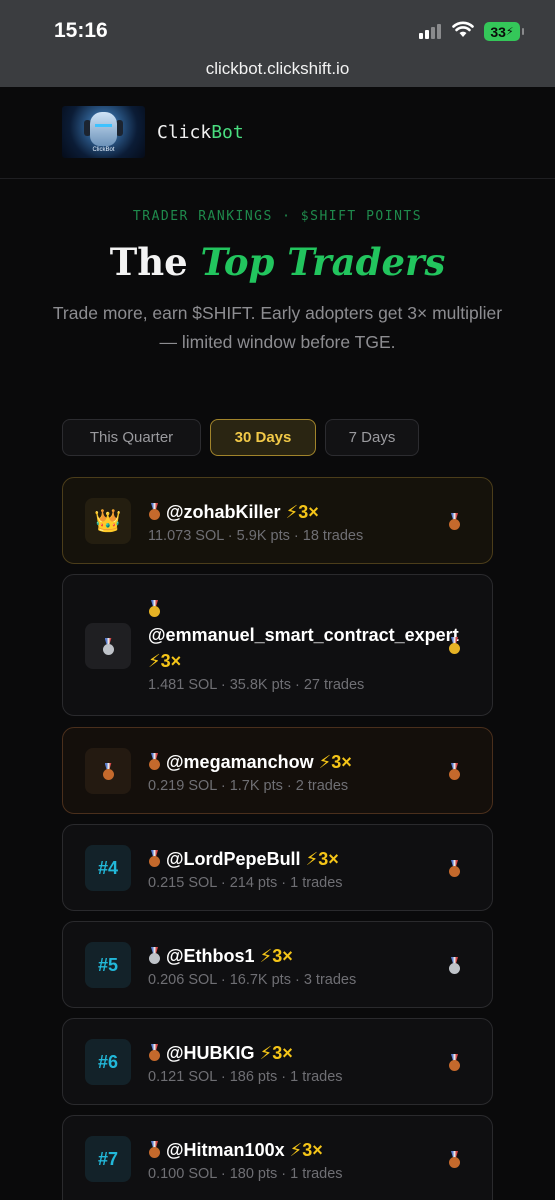 This screenshot has height=1200, width=555. I want to click on section-eyebrow: TRADER RANKINGS · $SHIFT POINTS, so click(277, 216).